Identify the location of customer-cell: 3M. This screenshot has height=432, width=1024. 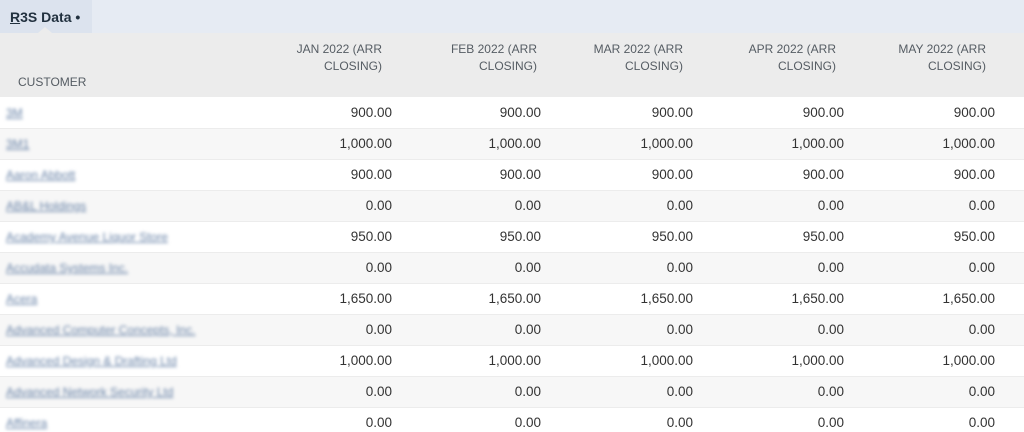
(125, 113).